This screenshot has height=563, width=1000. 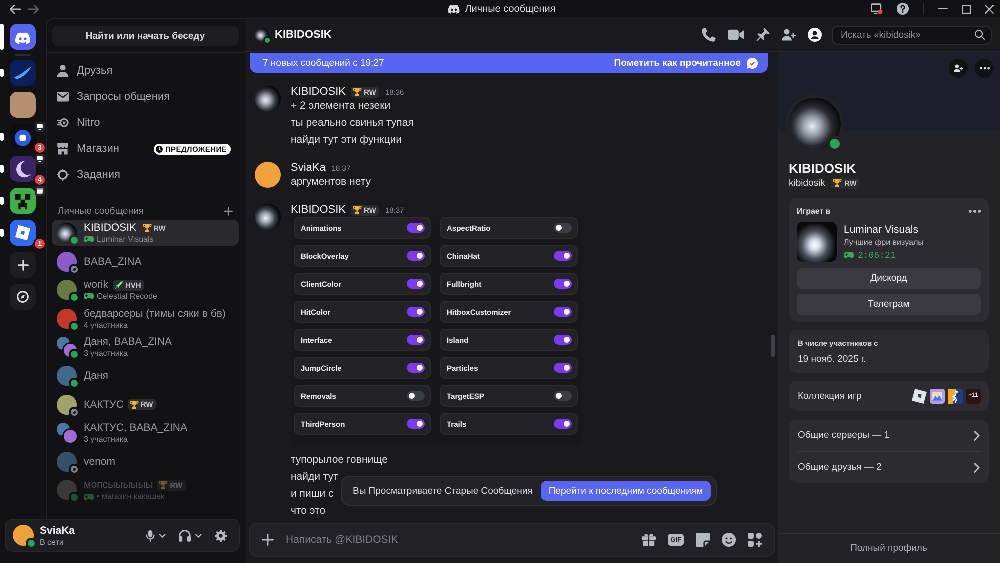 I want to click on activity-button: Телеграм, so click(x=889, y=304).